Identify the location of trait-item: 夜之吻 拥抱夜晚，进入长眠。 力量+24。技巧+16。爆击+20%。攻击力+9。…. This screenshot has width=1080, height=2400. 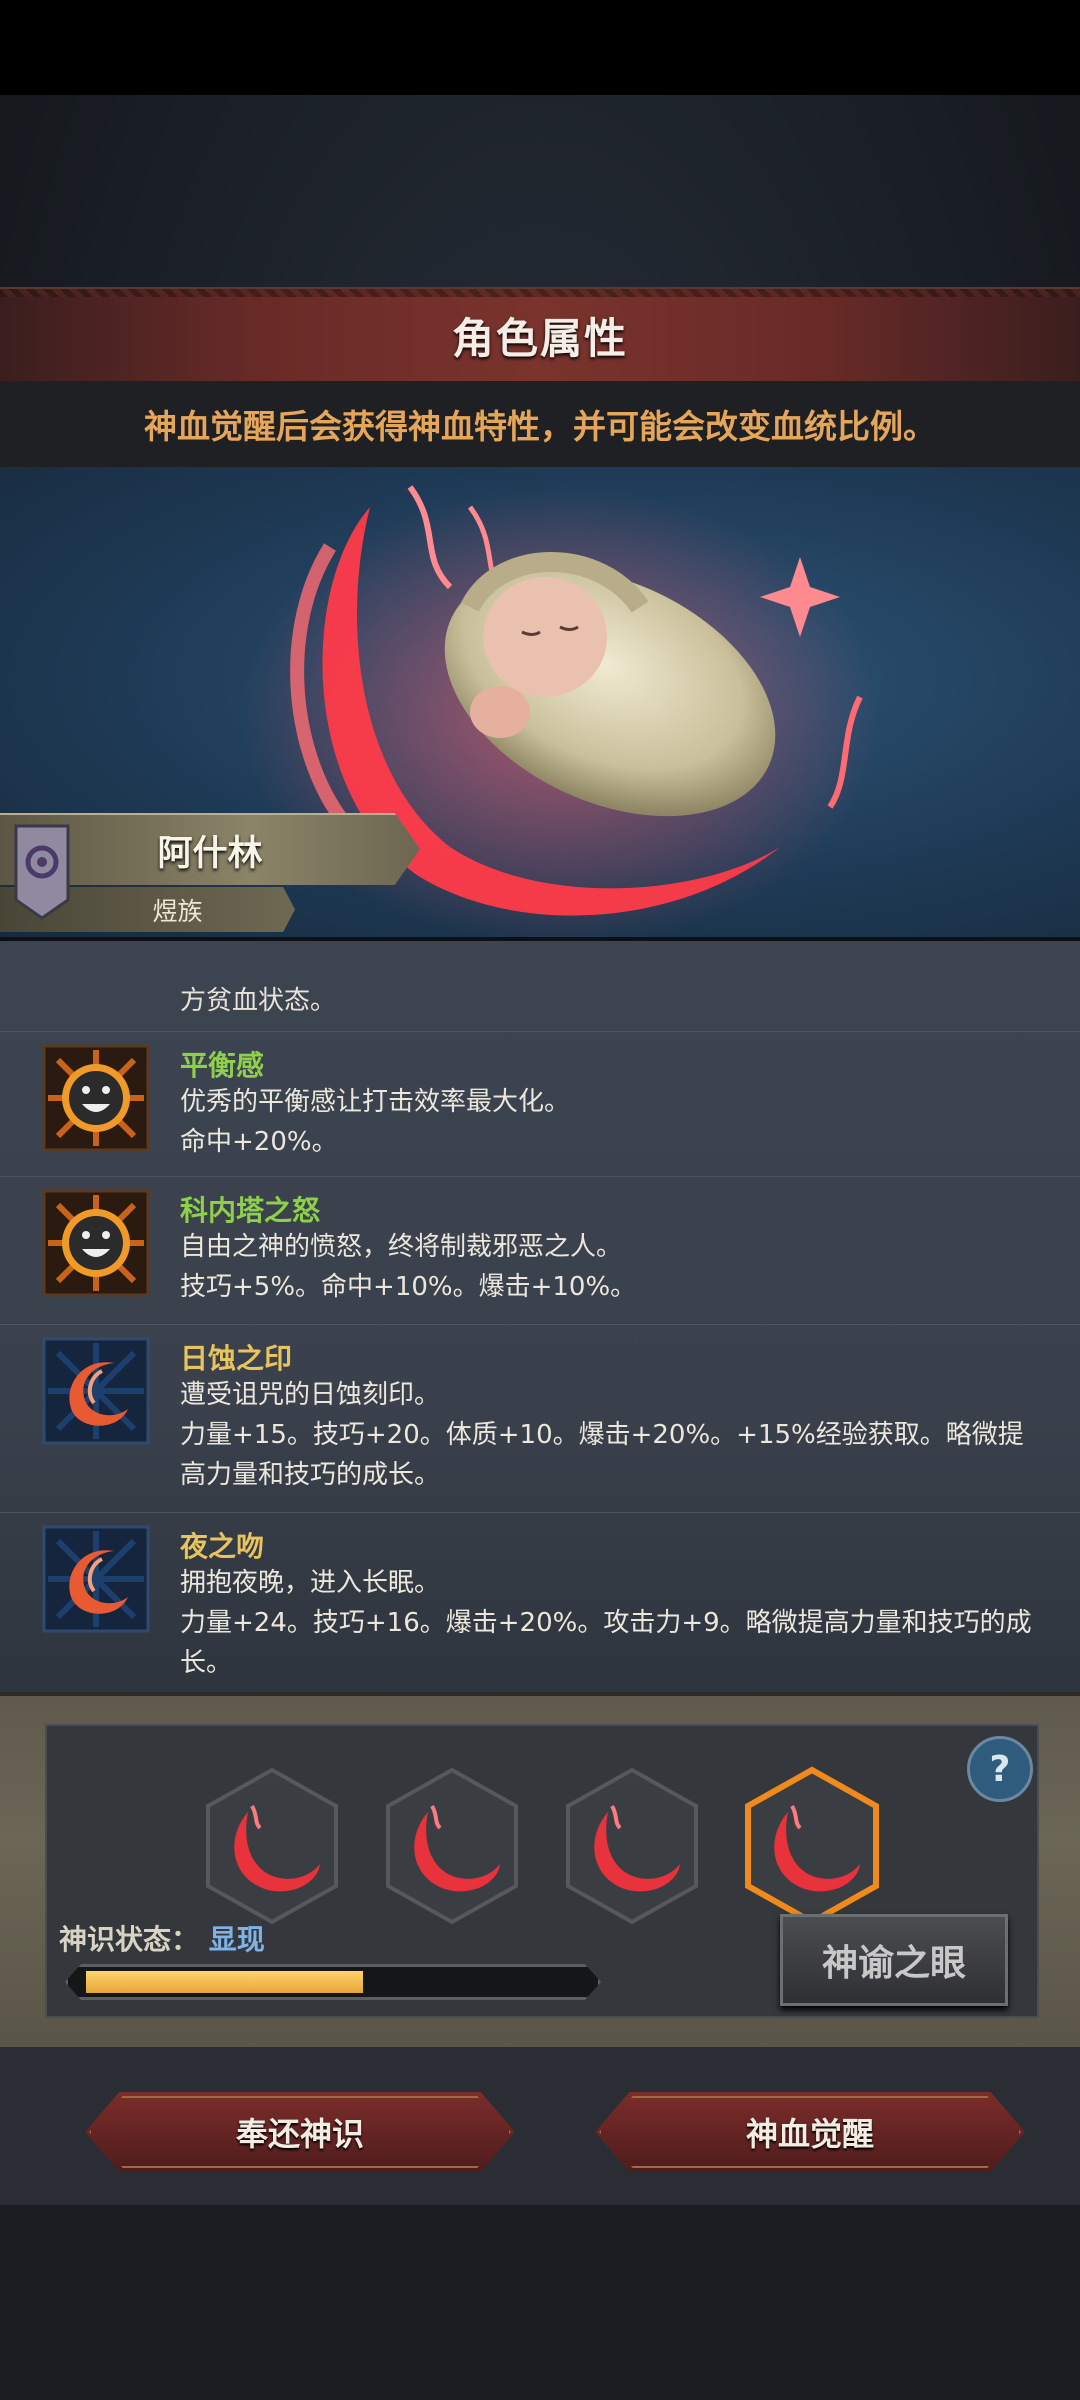
(540, 1604).